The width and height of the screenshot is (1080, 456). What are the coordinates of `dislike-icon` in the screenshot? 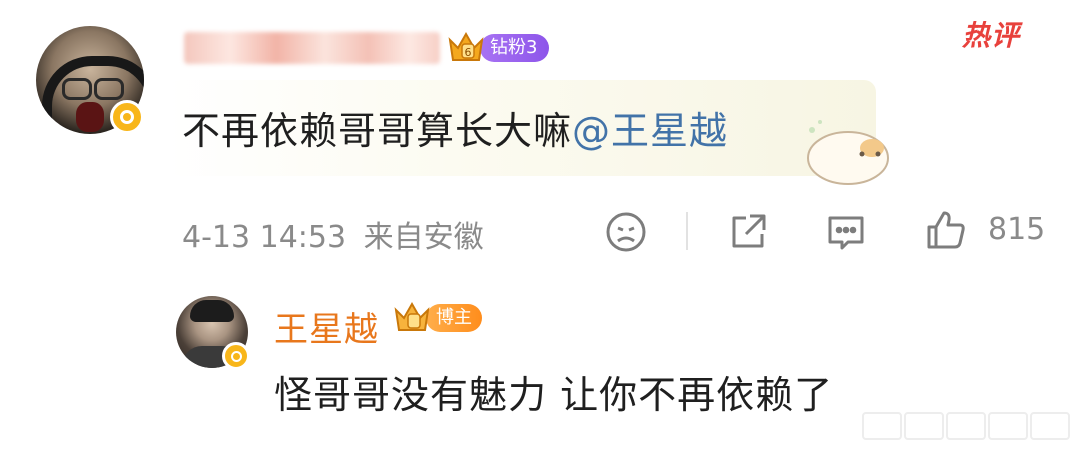 It's located at (626, 232).